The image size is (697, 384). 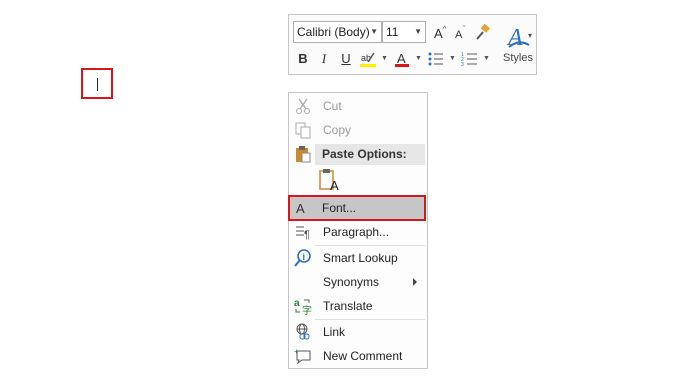 I want to click on styles-icon: A ▾, so click(x=519, y=38).